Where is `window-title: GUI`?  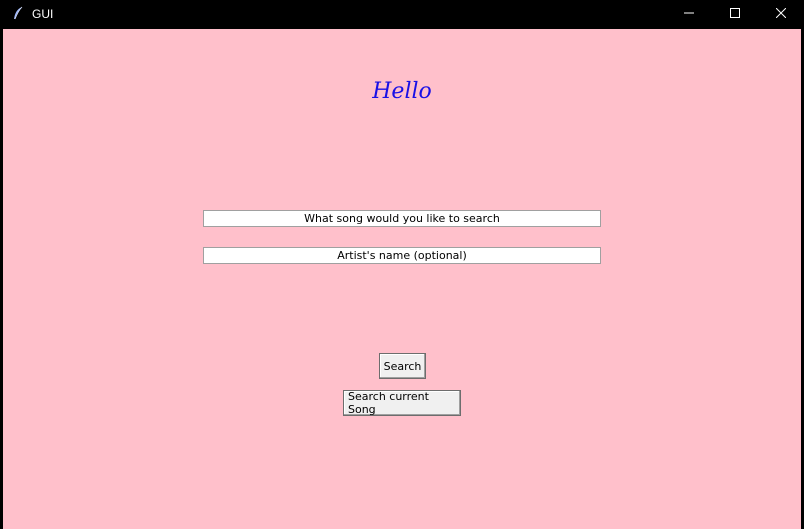 window-title: GUI is located at coordinates (43, 14).